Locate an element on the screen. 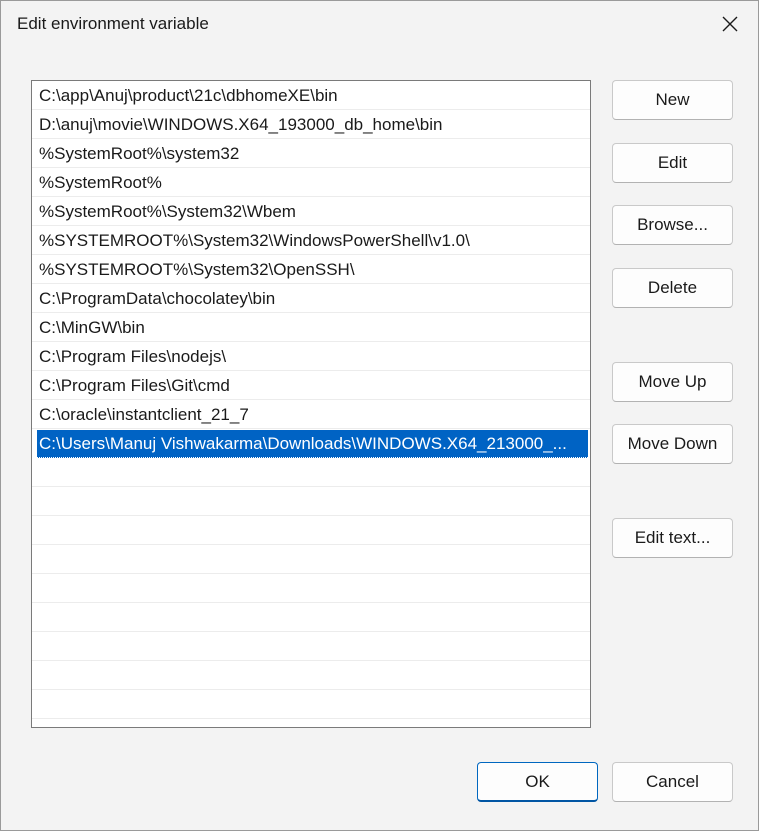 The height and width of the screenshot is (831, 759). title-bar: Edit environment variable is located at coordinates (379, 24).